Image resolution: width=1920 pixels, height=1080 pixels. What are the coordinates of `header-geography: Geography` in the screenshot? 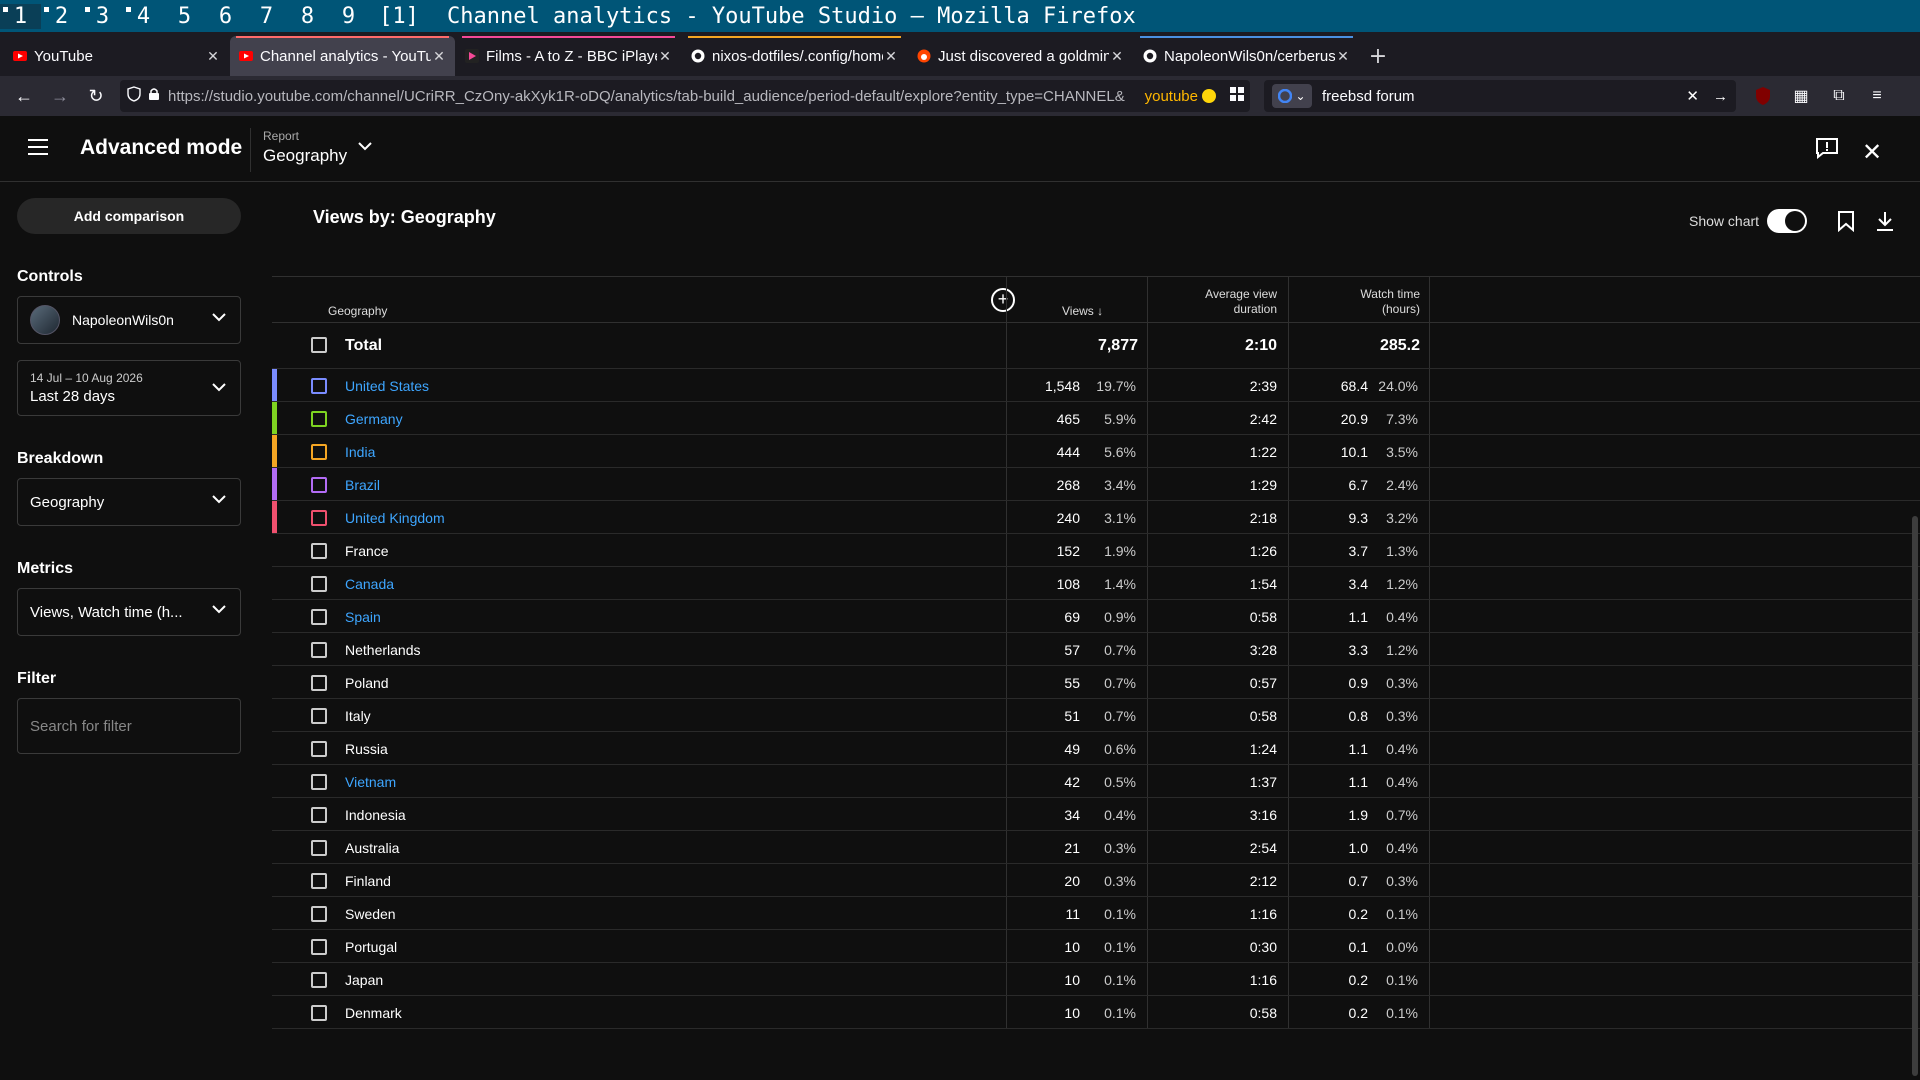 It's located at (357, 311).